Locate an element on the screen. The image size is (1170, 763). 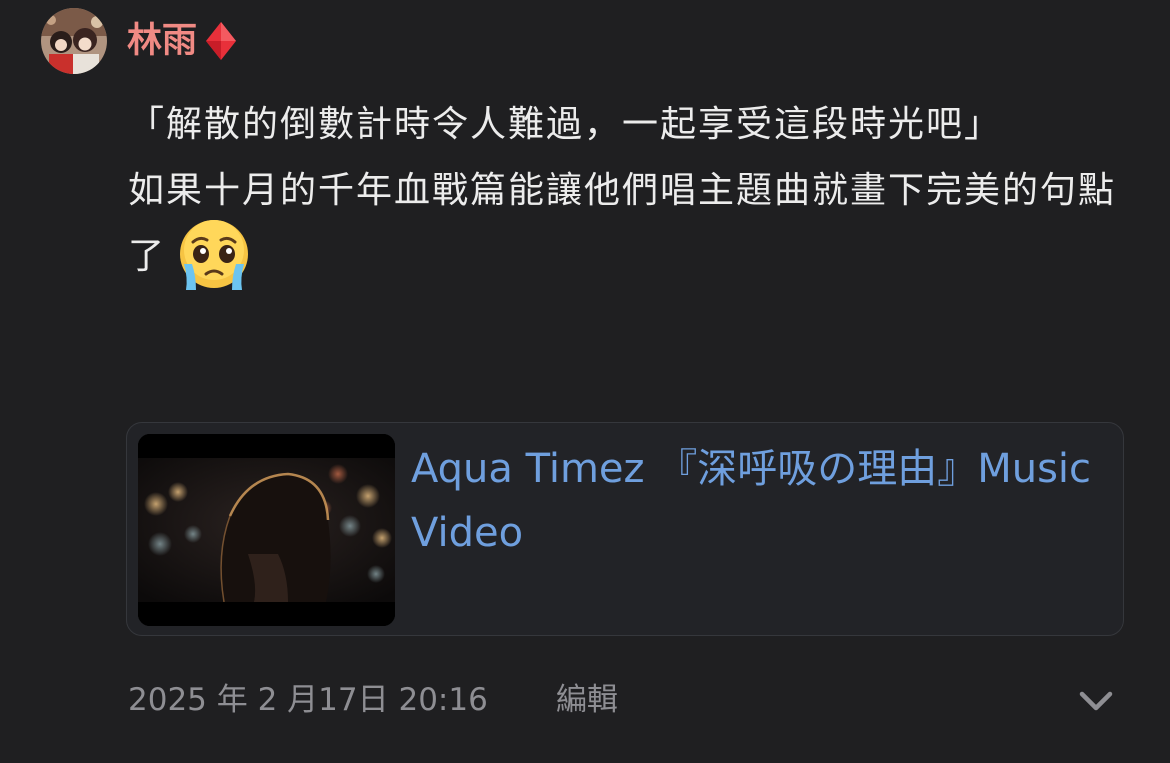
post-header: 林雨 is located at coordinates (139, 41).